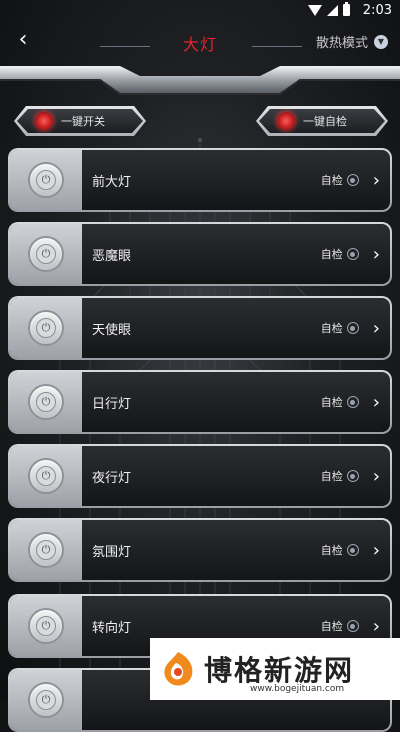  Describe the element at coordinates (200, 11) in the screenshot. I see `status-bar: 2:03` at that location.